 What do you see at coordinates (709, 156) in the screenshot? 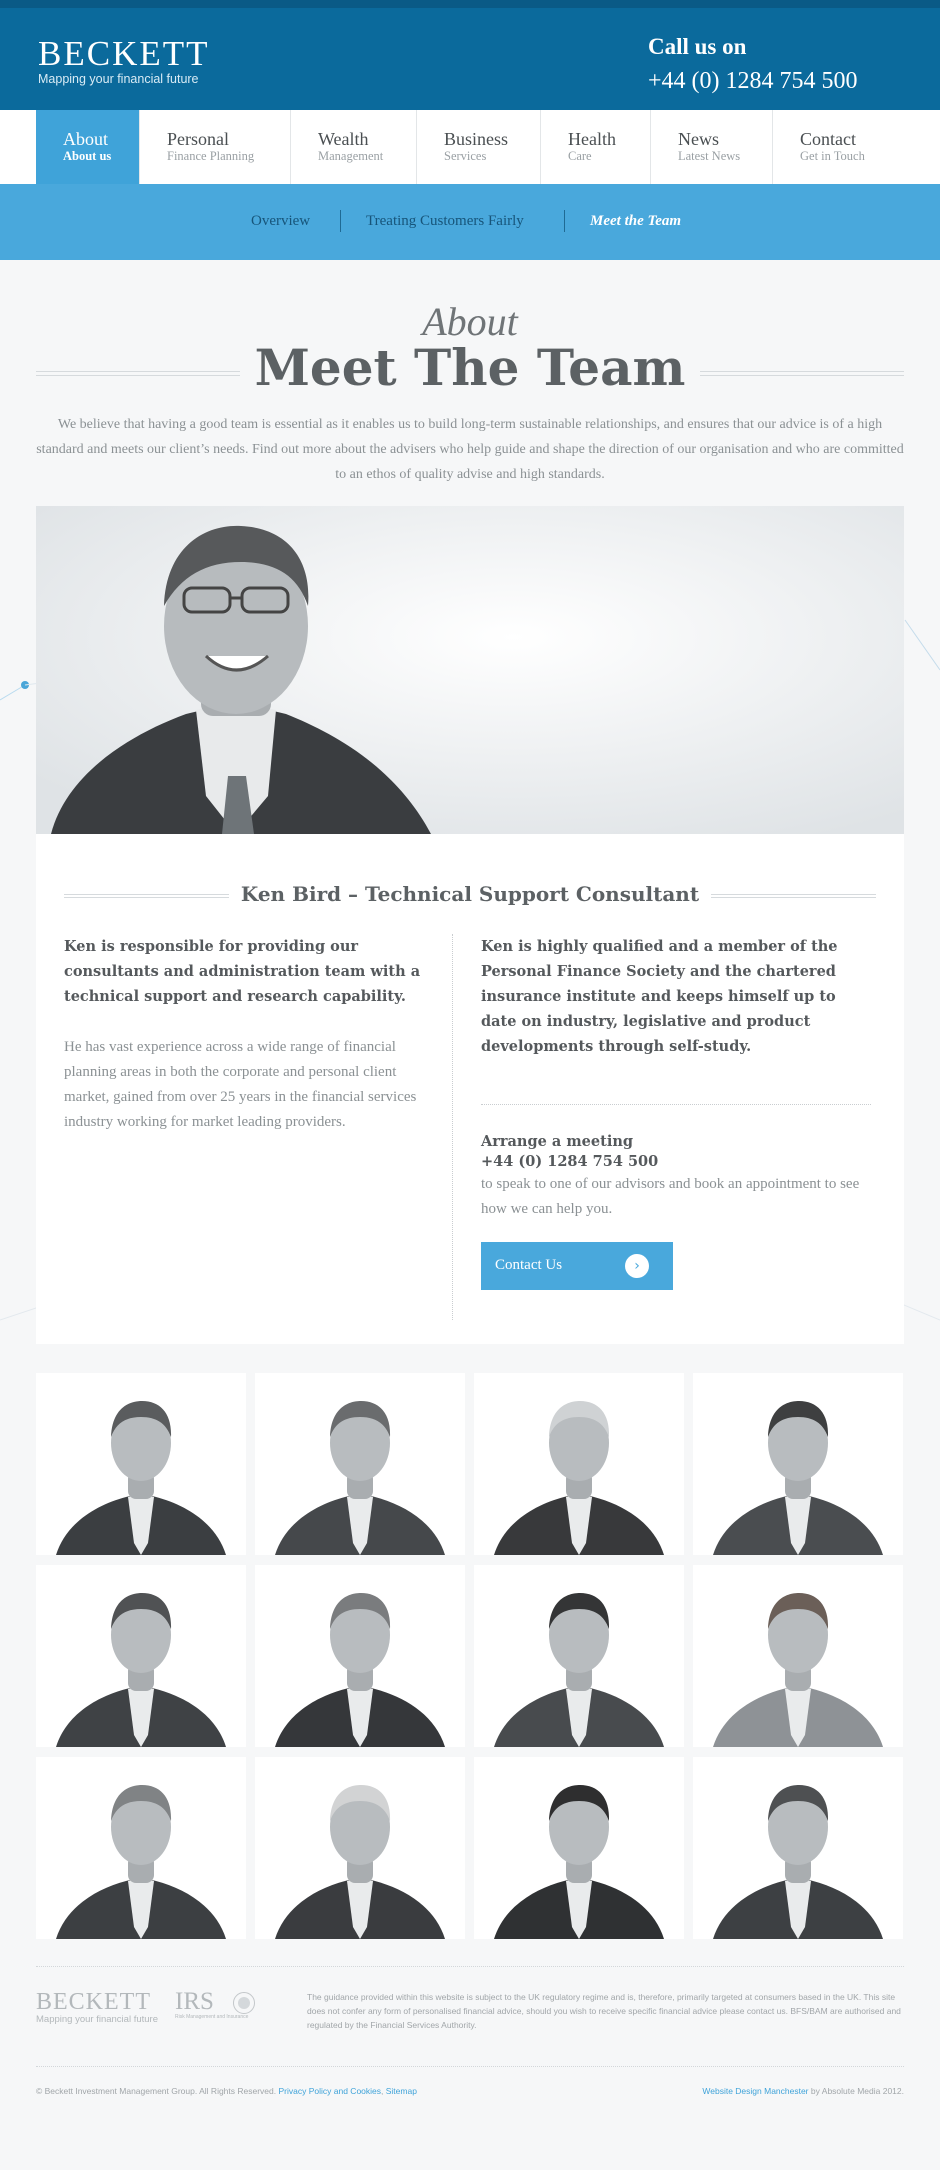
I see `nav-subtitle: Latest News` at bounding box center [709, 156].